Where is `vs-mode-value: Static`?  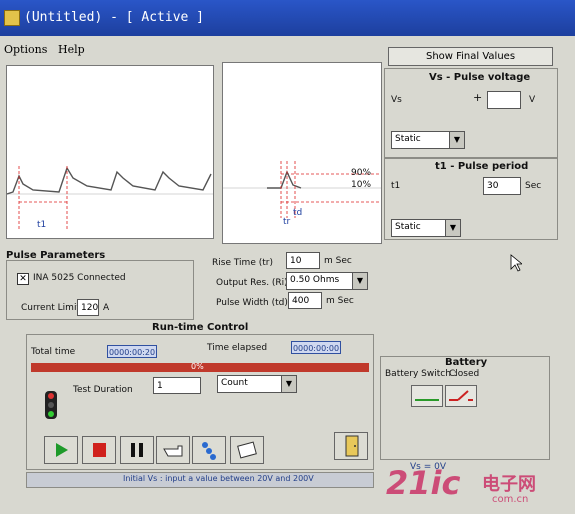 vs-mode-value: Static is located at coordinates (408, 139).